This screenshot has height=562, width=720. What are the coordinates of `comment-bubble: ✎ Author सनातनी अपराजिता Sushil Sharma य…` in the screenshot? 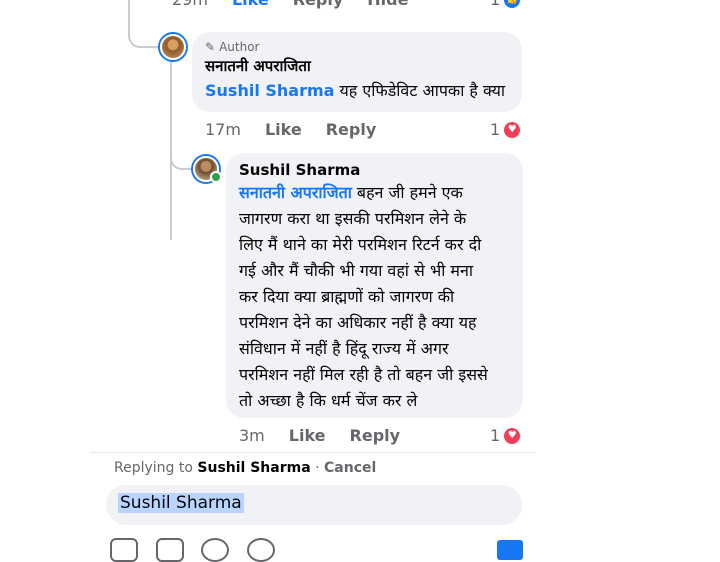 It's located at (357, 72).